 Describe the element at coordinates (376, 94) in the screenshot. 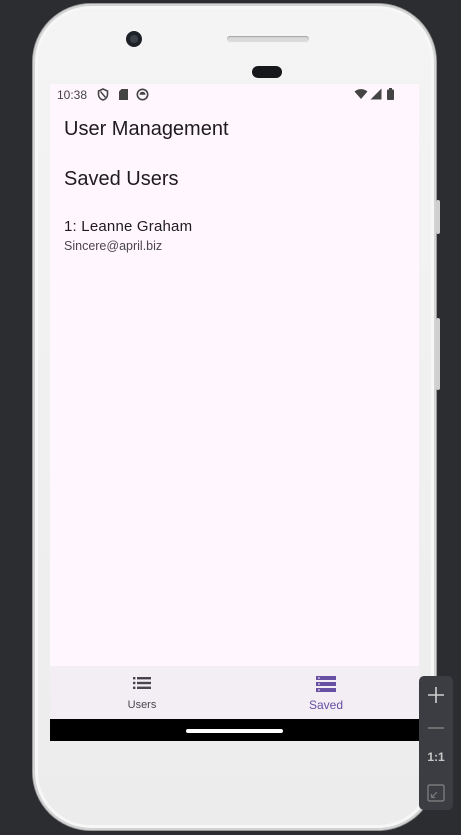

I see `signal-icon` at that location.